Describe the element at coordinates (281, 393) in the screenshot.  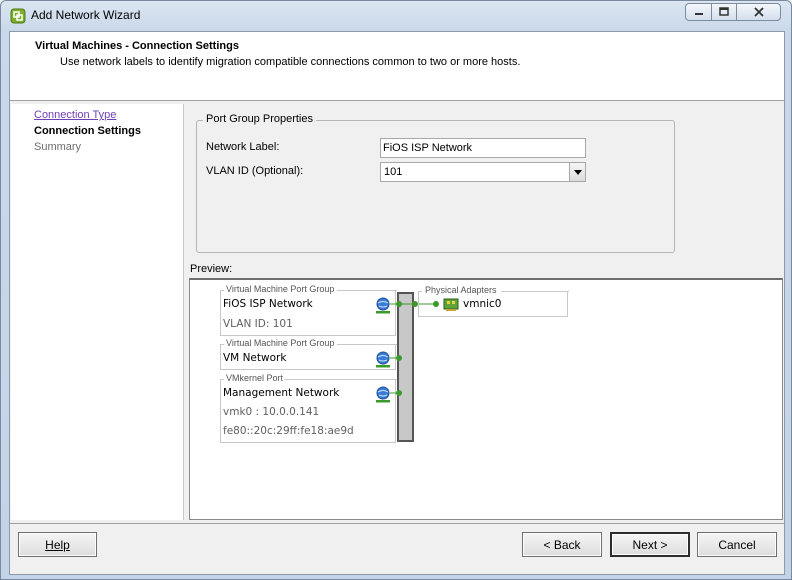
I see `port-group-name: Management Network` at that location.